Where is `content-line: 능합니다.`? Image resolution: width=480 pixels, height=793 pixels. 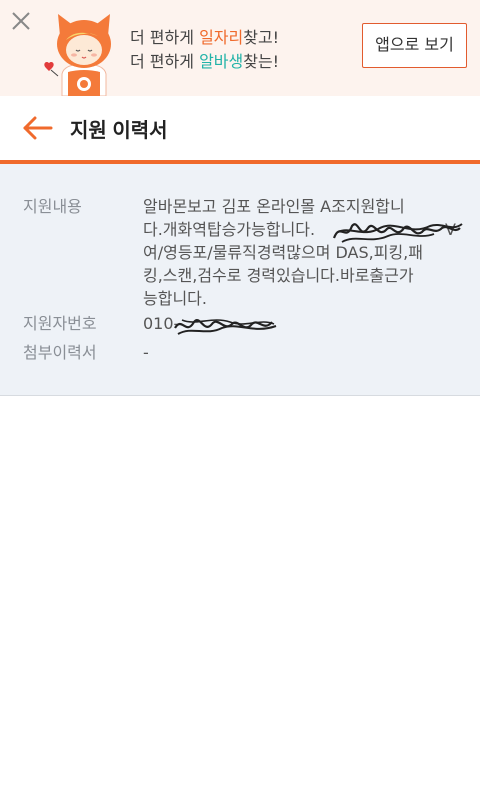
content-line: 능합니다. is located at coordinates (175, 298).